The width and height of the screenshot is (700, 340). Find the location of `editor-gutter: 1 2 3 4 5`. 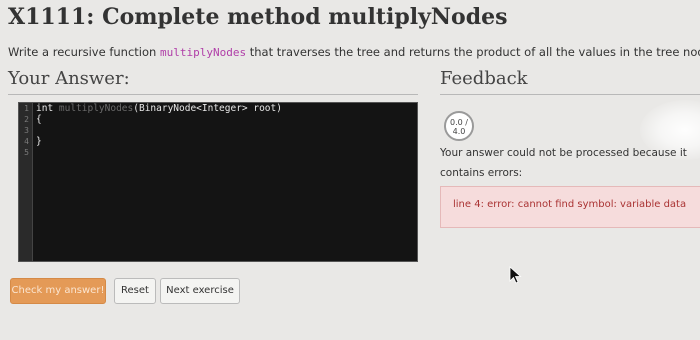

editor-gutter: 1 2 3 4 5 is located at coordinates (26, 182).